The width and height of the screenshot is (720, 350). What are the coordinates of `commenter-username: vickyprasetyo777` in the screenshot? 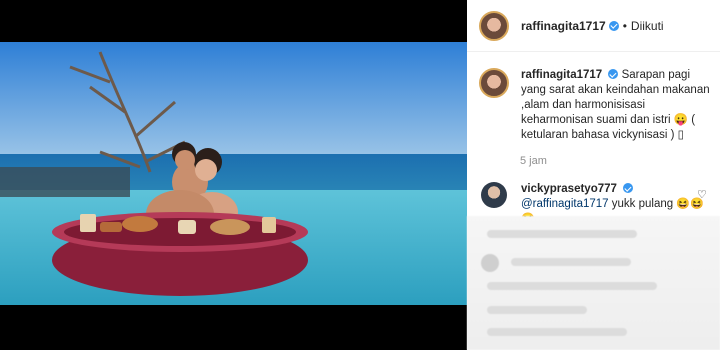 It's located at (569, 189).